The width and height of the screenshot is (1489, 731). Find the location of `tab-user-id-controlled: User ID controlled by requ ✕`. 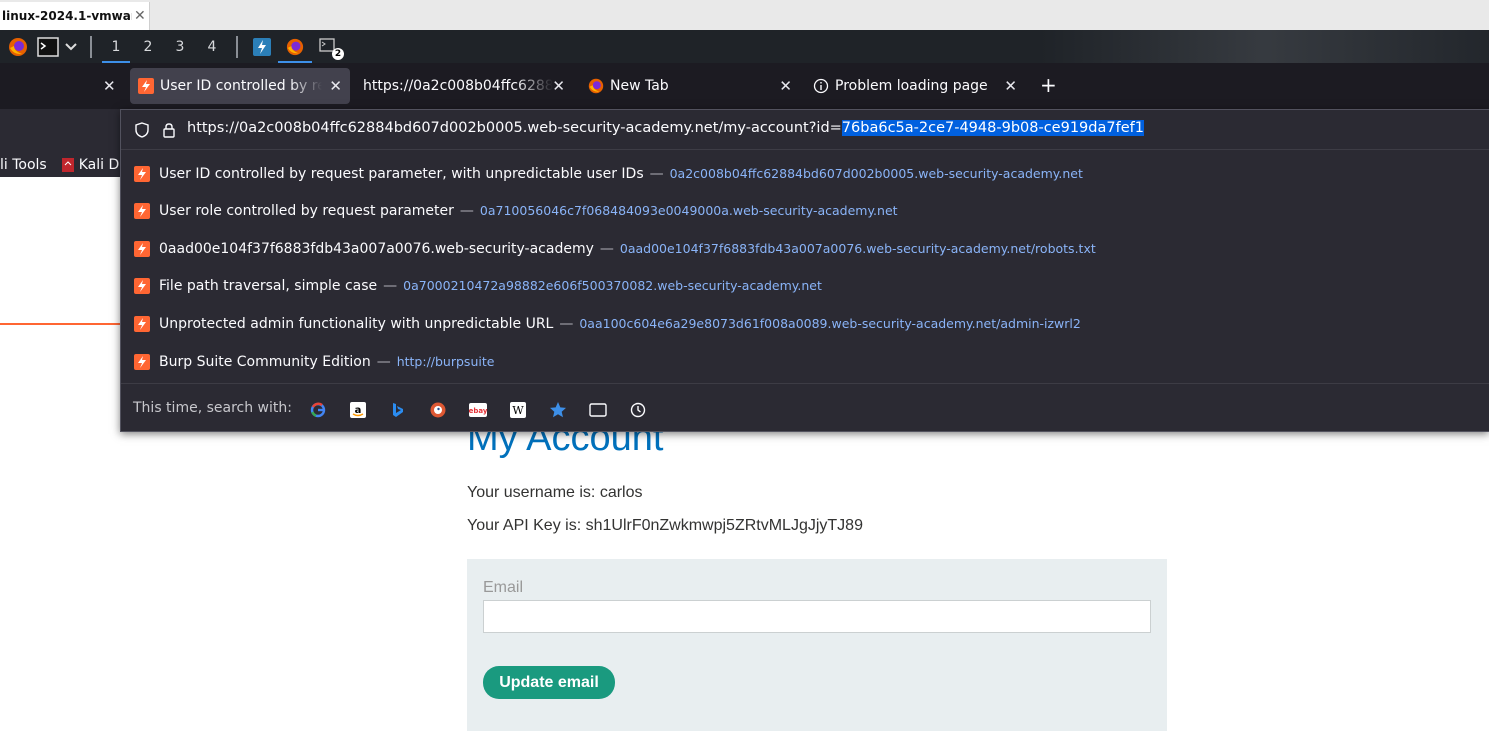

tab-user-id-controlled: User ID controlled by requ ✕ is located at coordinates (240, 86).